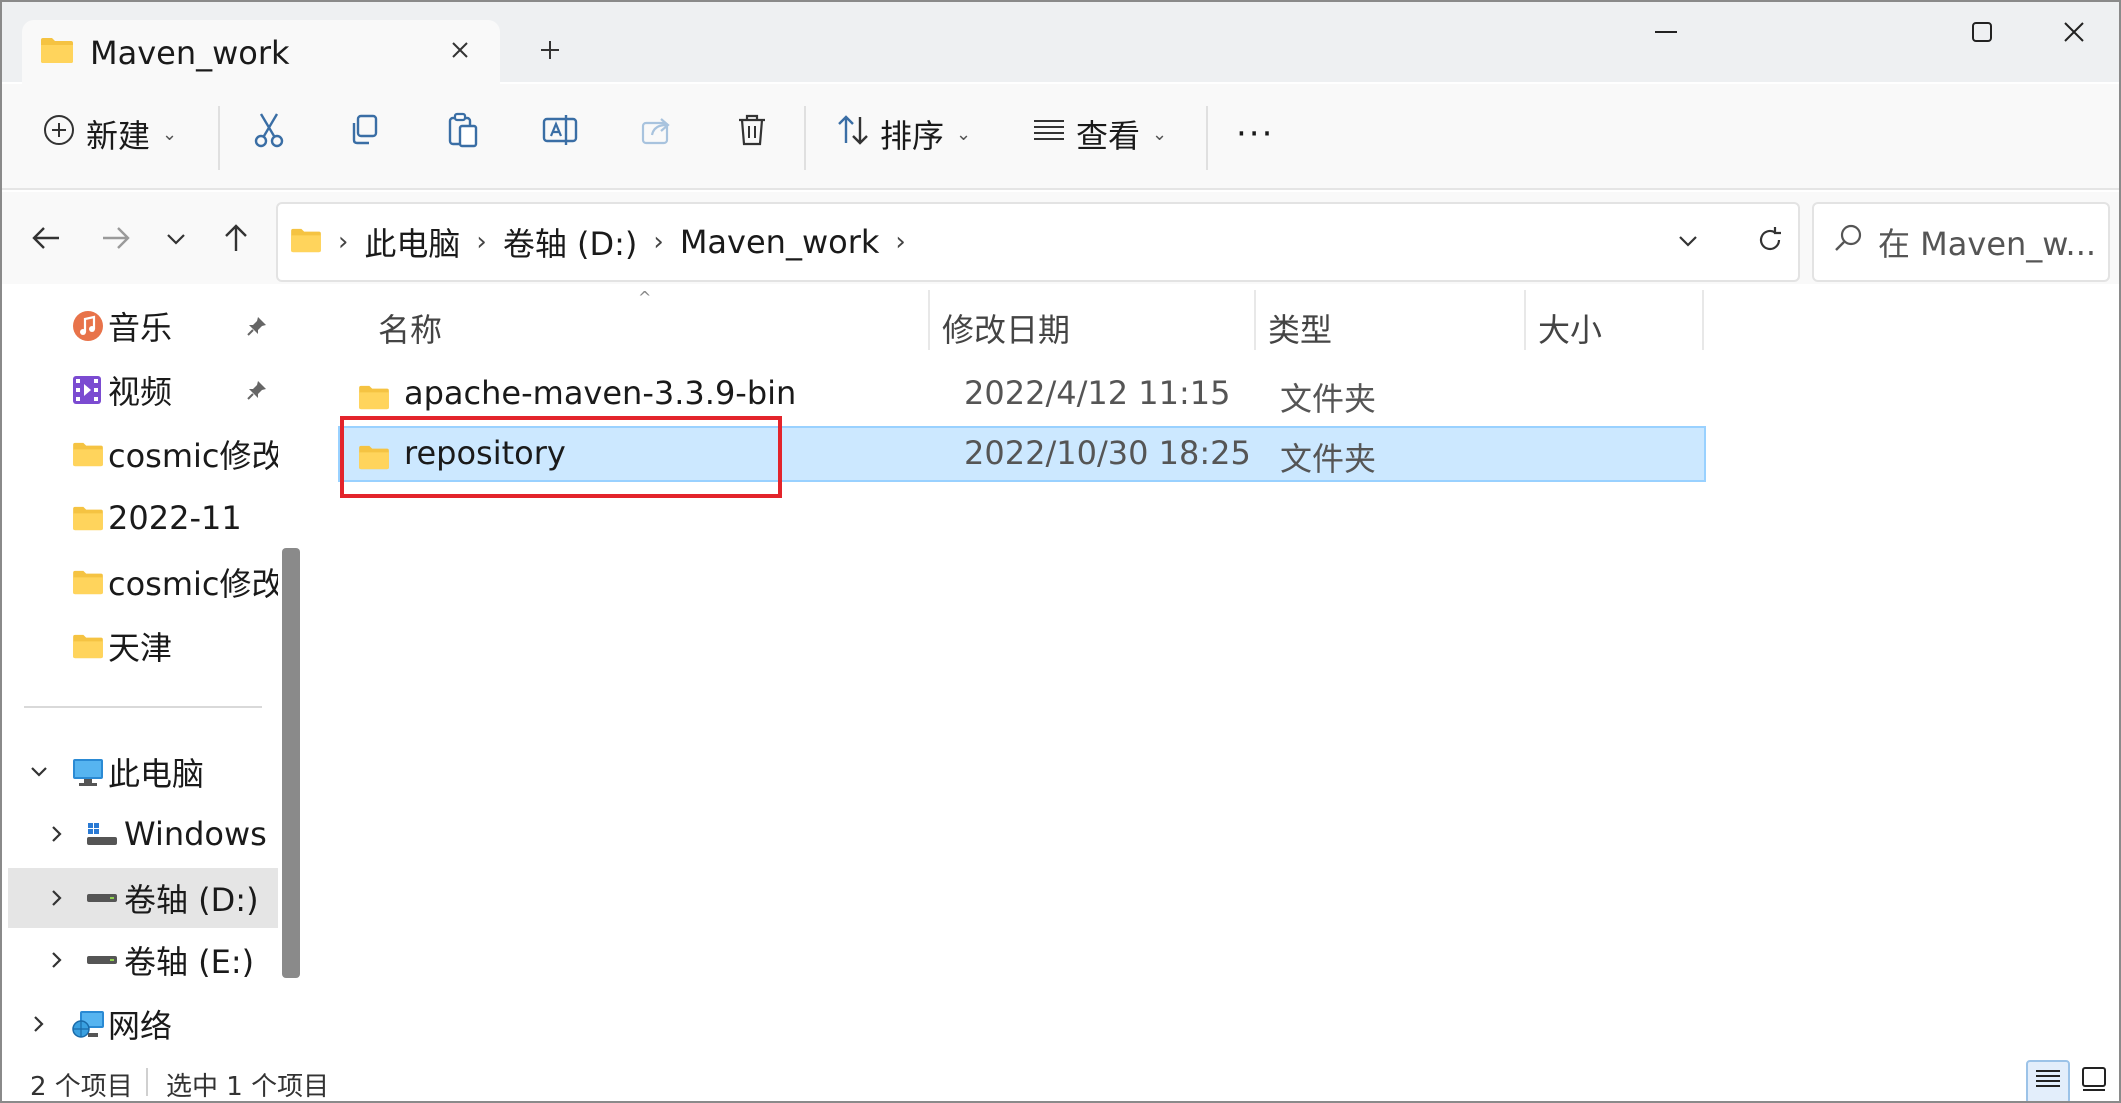  I want to click on tiles-view-button, so click(2094, 1080).